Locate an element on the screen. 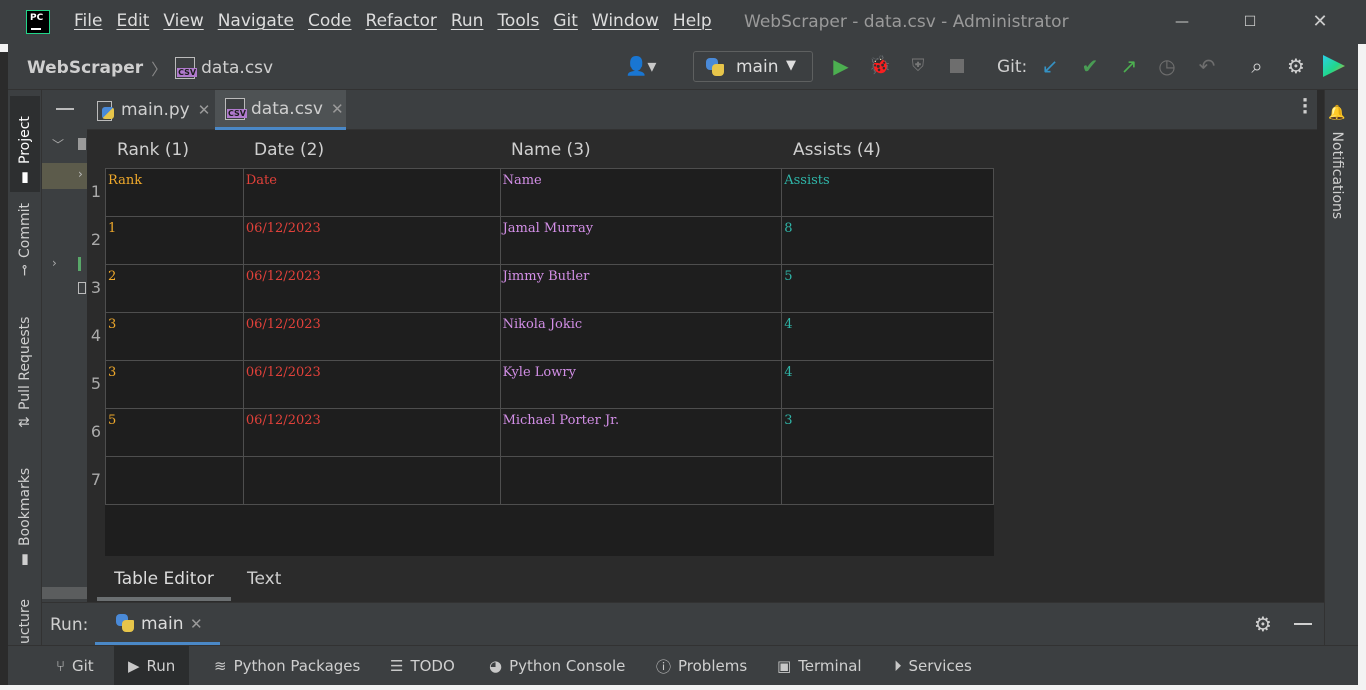  row-number: 6 is located at coordinates (96, 432).